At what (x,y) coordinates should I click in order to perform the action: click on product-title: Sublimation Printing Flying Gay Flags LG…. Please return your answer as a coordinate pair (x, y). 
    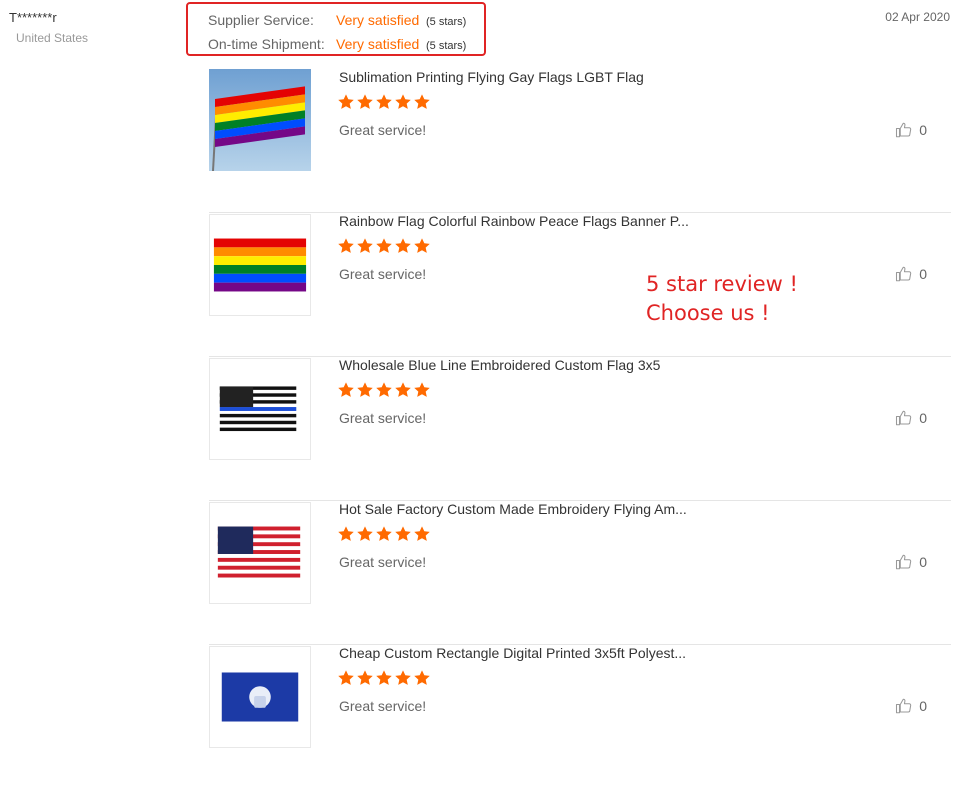
    Looking at the image, I should click on (491, 77).